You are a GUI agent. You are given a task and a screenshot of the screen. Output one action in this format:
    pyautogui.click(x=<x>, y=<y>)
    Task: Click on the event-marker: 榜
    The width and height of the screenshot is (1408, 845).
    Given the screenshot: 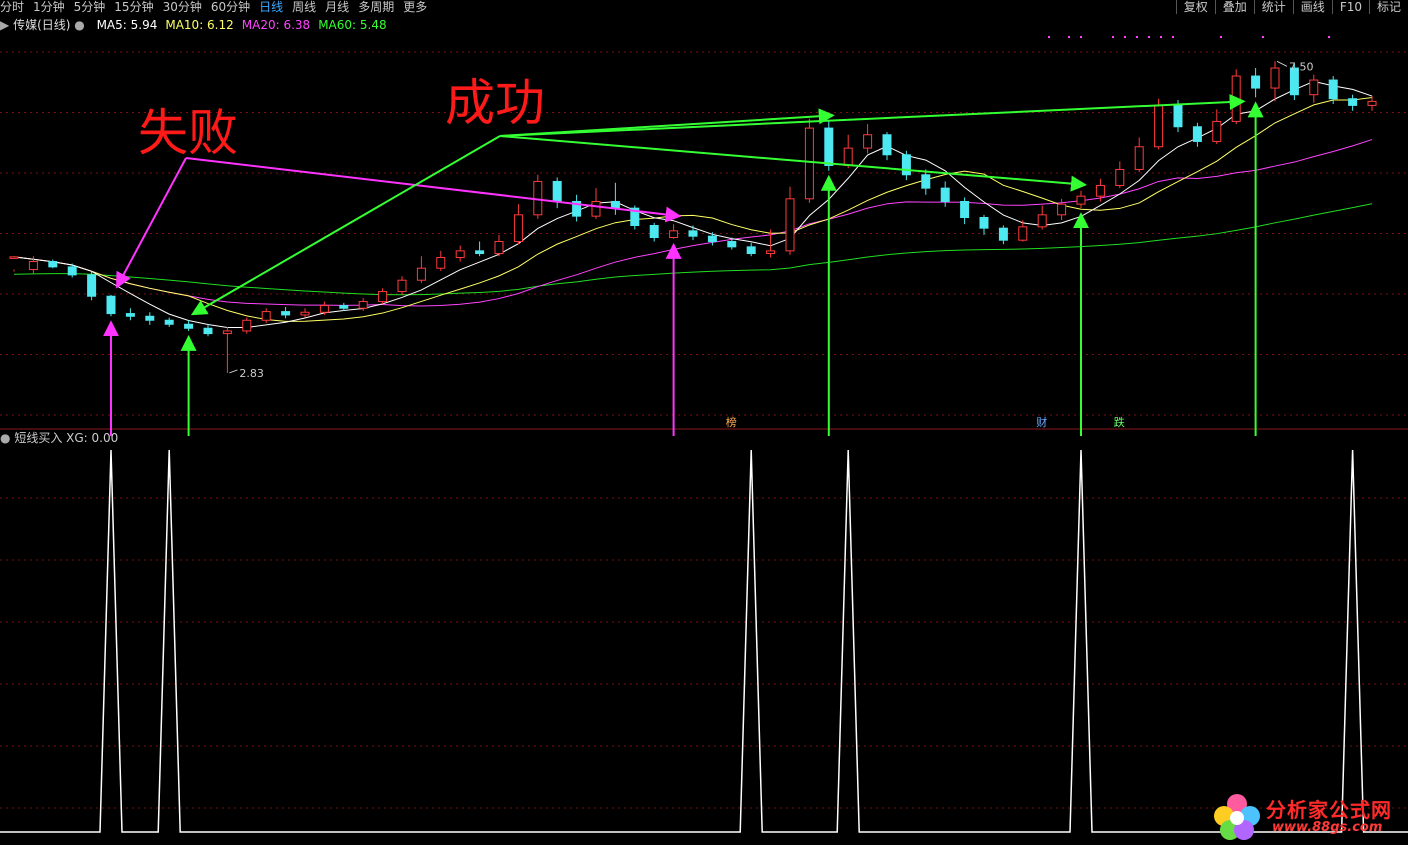 What is the action you would take?
    pyautogui.click(x=731, y=422)
    